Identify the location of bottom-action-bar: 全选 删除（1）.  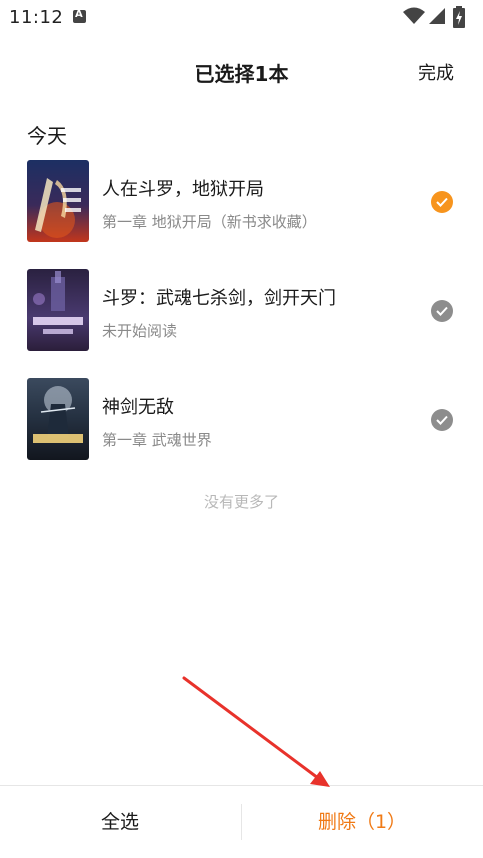
(241, 821).